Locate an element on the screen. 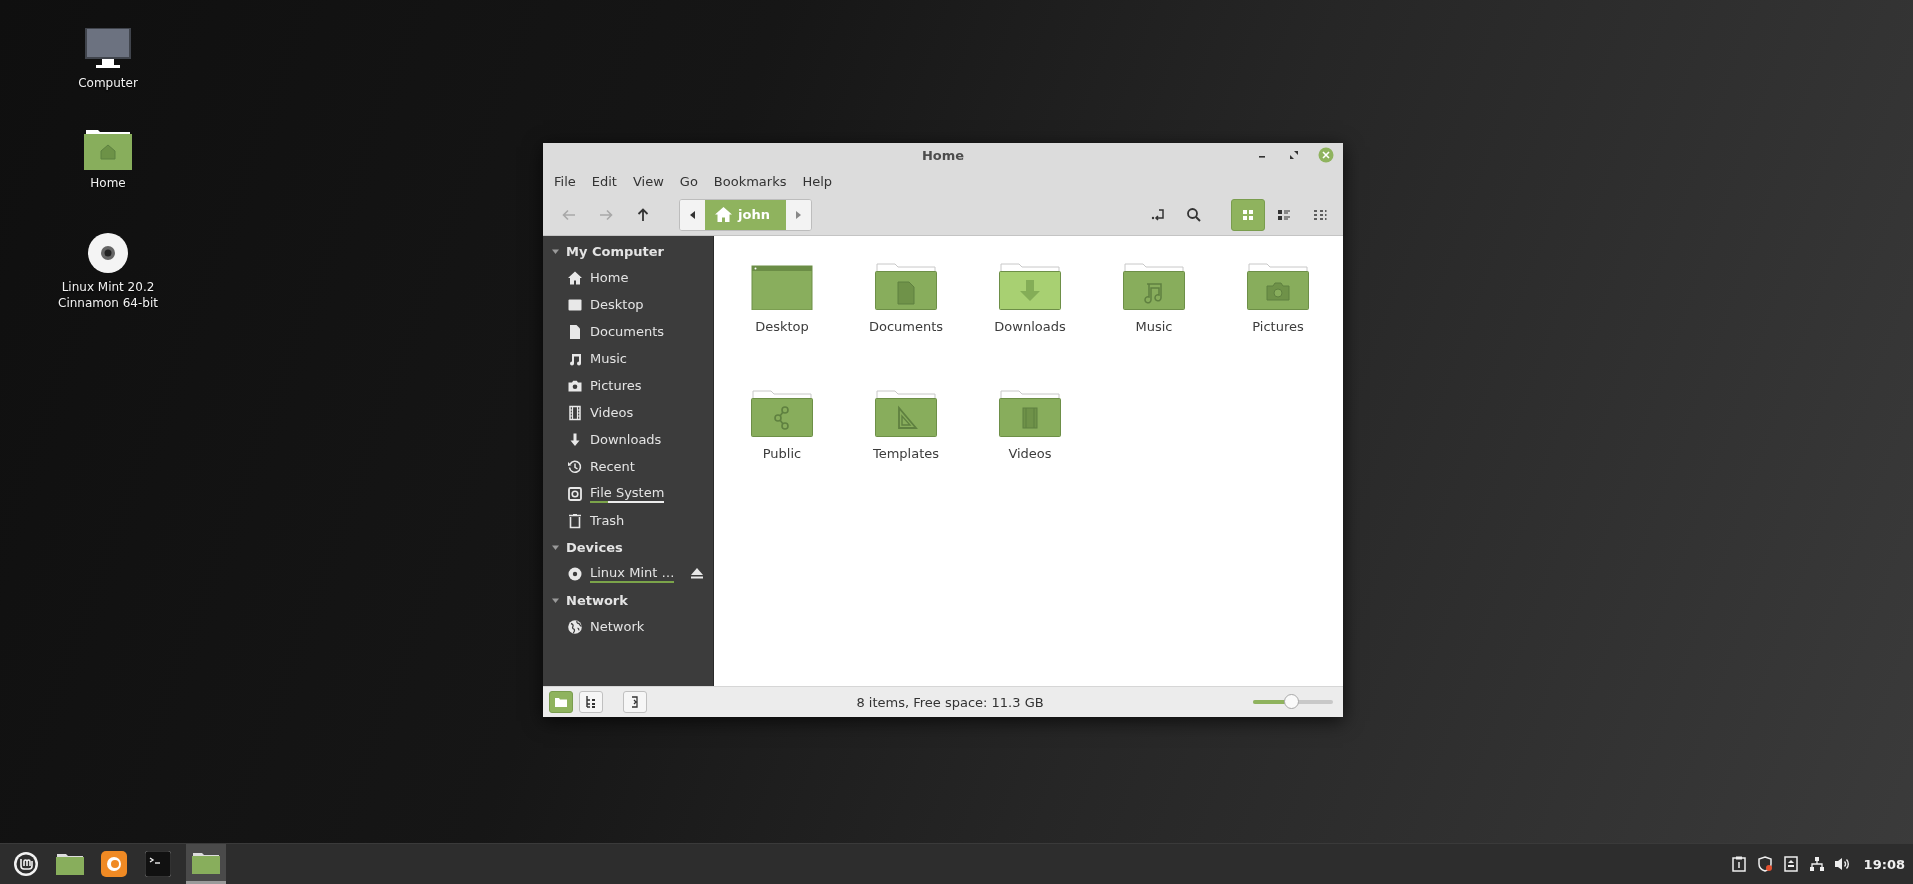 Image resolution: width=1913 pixels, height=884 pixels. window-title: Home is located at coordinates (943, 155).